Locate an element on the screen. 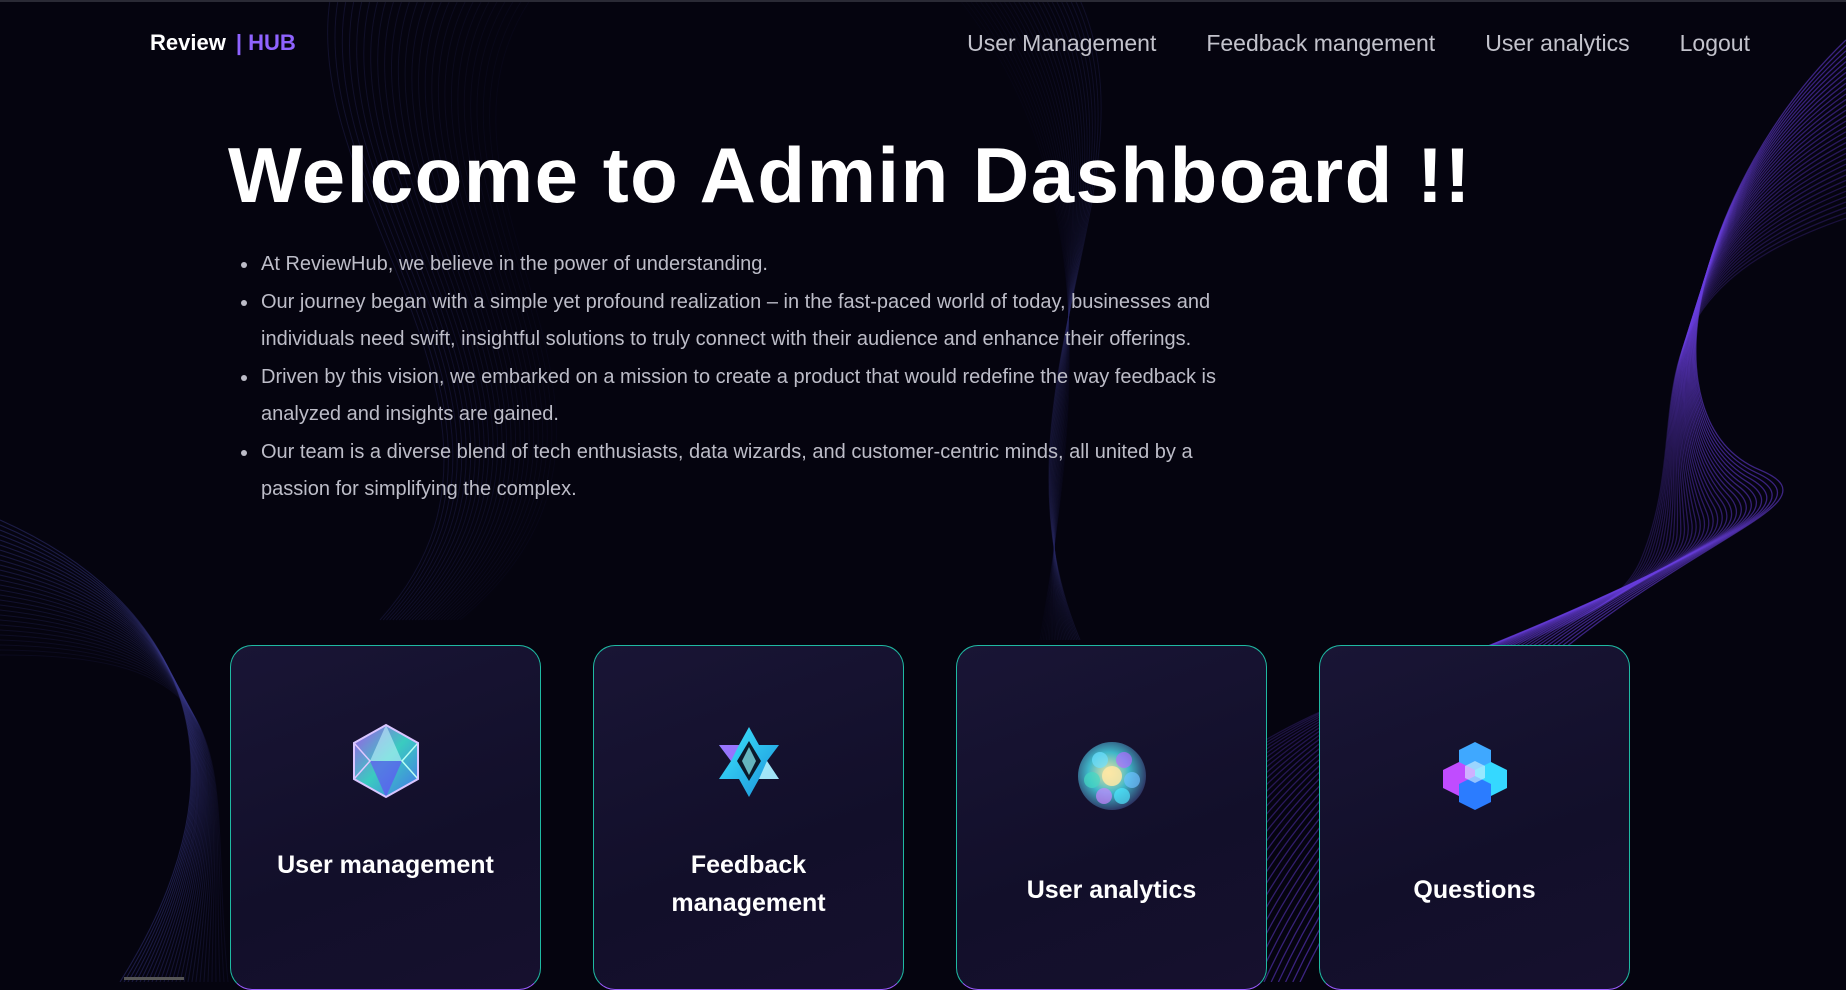 This screenshot has width=1846, height=990. page-title: Welcome to Admin Dashboard !! is located at coordinates (850, 175).